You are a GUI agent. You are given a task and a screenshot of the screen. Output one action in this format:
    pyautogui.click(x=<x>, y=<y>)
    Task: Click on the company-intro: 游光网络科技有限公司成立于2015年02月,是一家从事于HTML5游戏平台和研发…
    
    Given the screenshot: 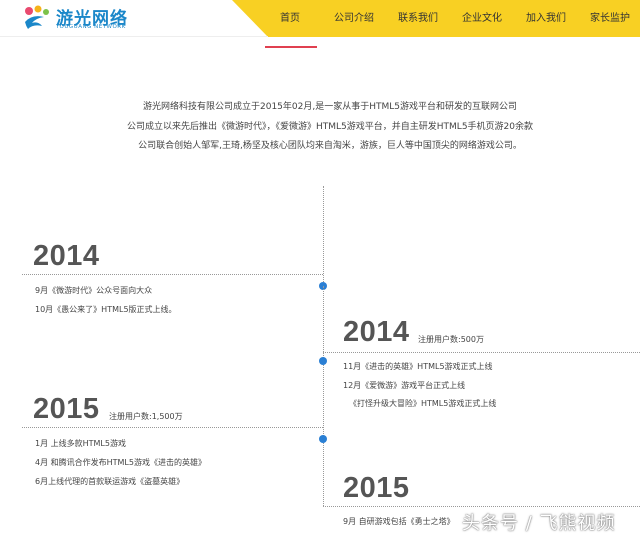 What is the action you would take?
    pyautogui.click(x=320, y=127)
    